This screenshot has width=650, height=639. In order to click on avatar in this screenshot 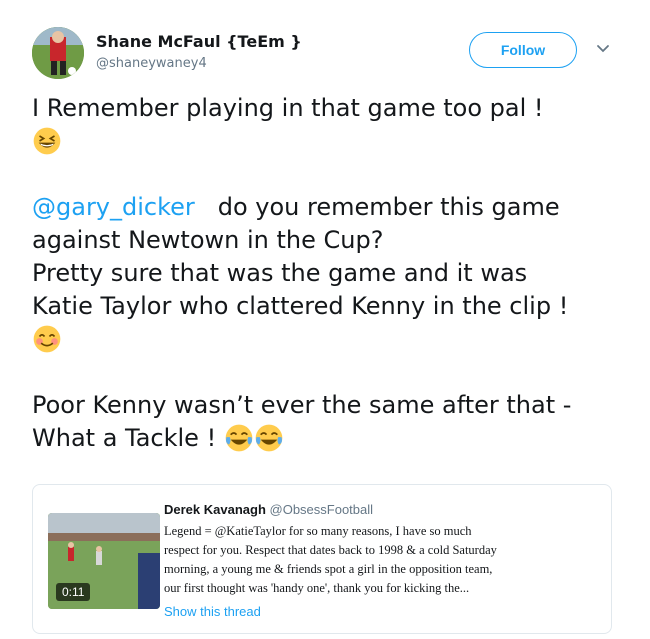, I will do `click(58, 53)`.